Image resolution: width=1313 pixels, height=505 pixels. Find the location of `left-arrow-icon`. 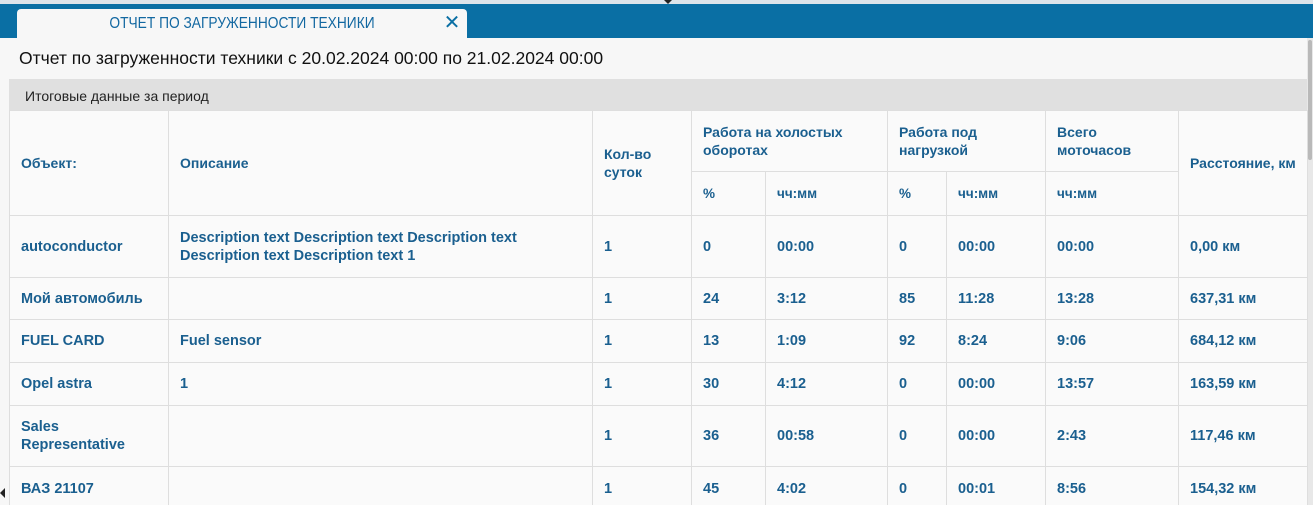

left-arrow-icon is located at coordinates (2, 493).